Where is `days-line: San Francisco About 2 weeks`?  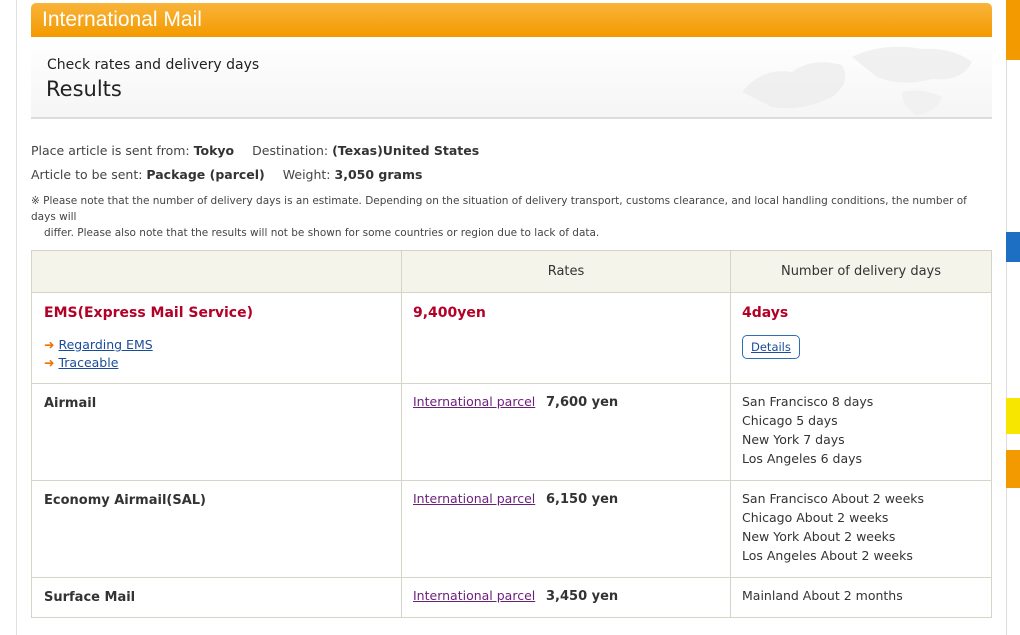 days-line: San Francisco About 2 weeks is located at coordinates (833, 498).